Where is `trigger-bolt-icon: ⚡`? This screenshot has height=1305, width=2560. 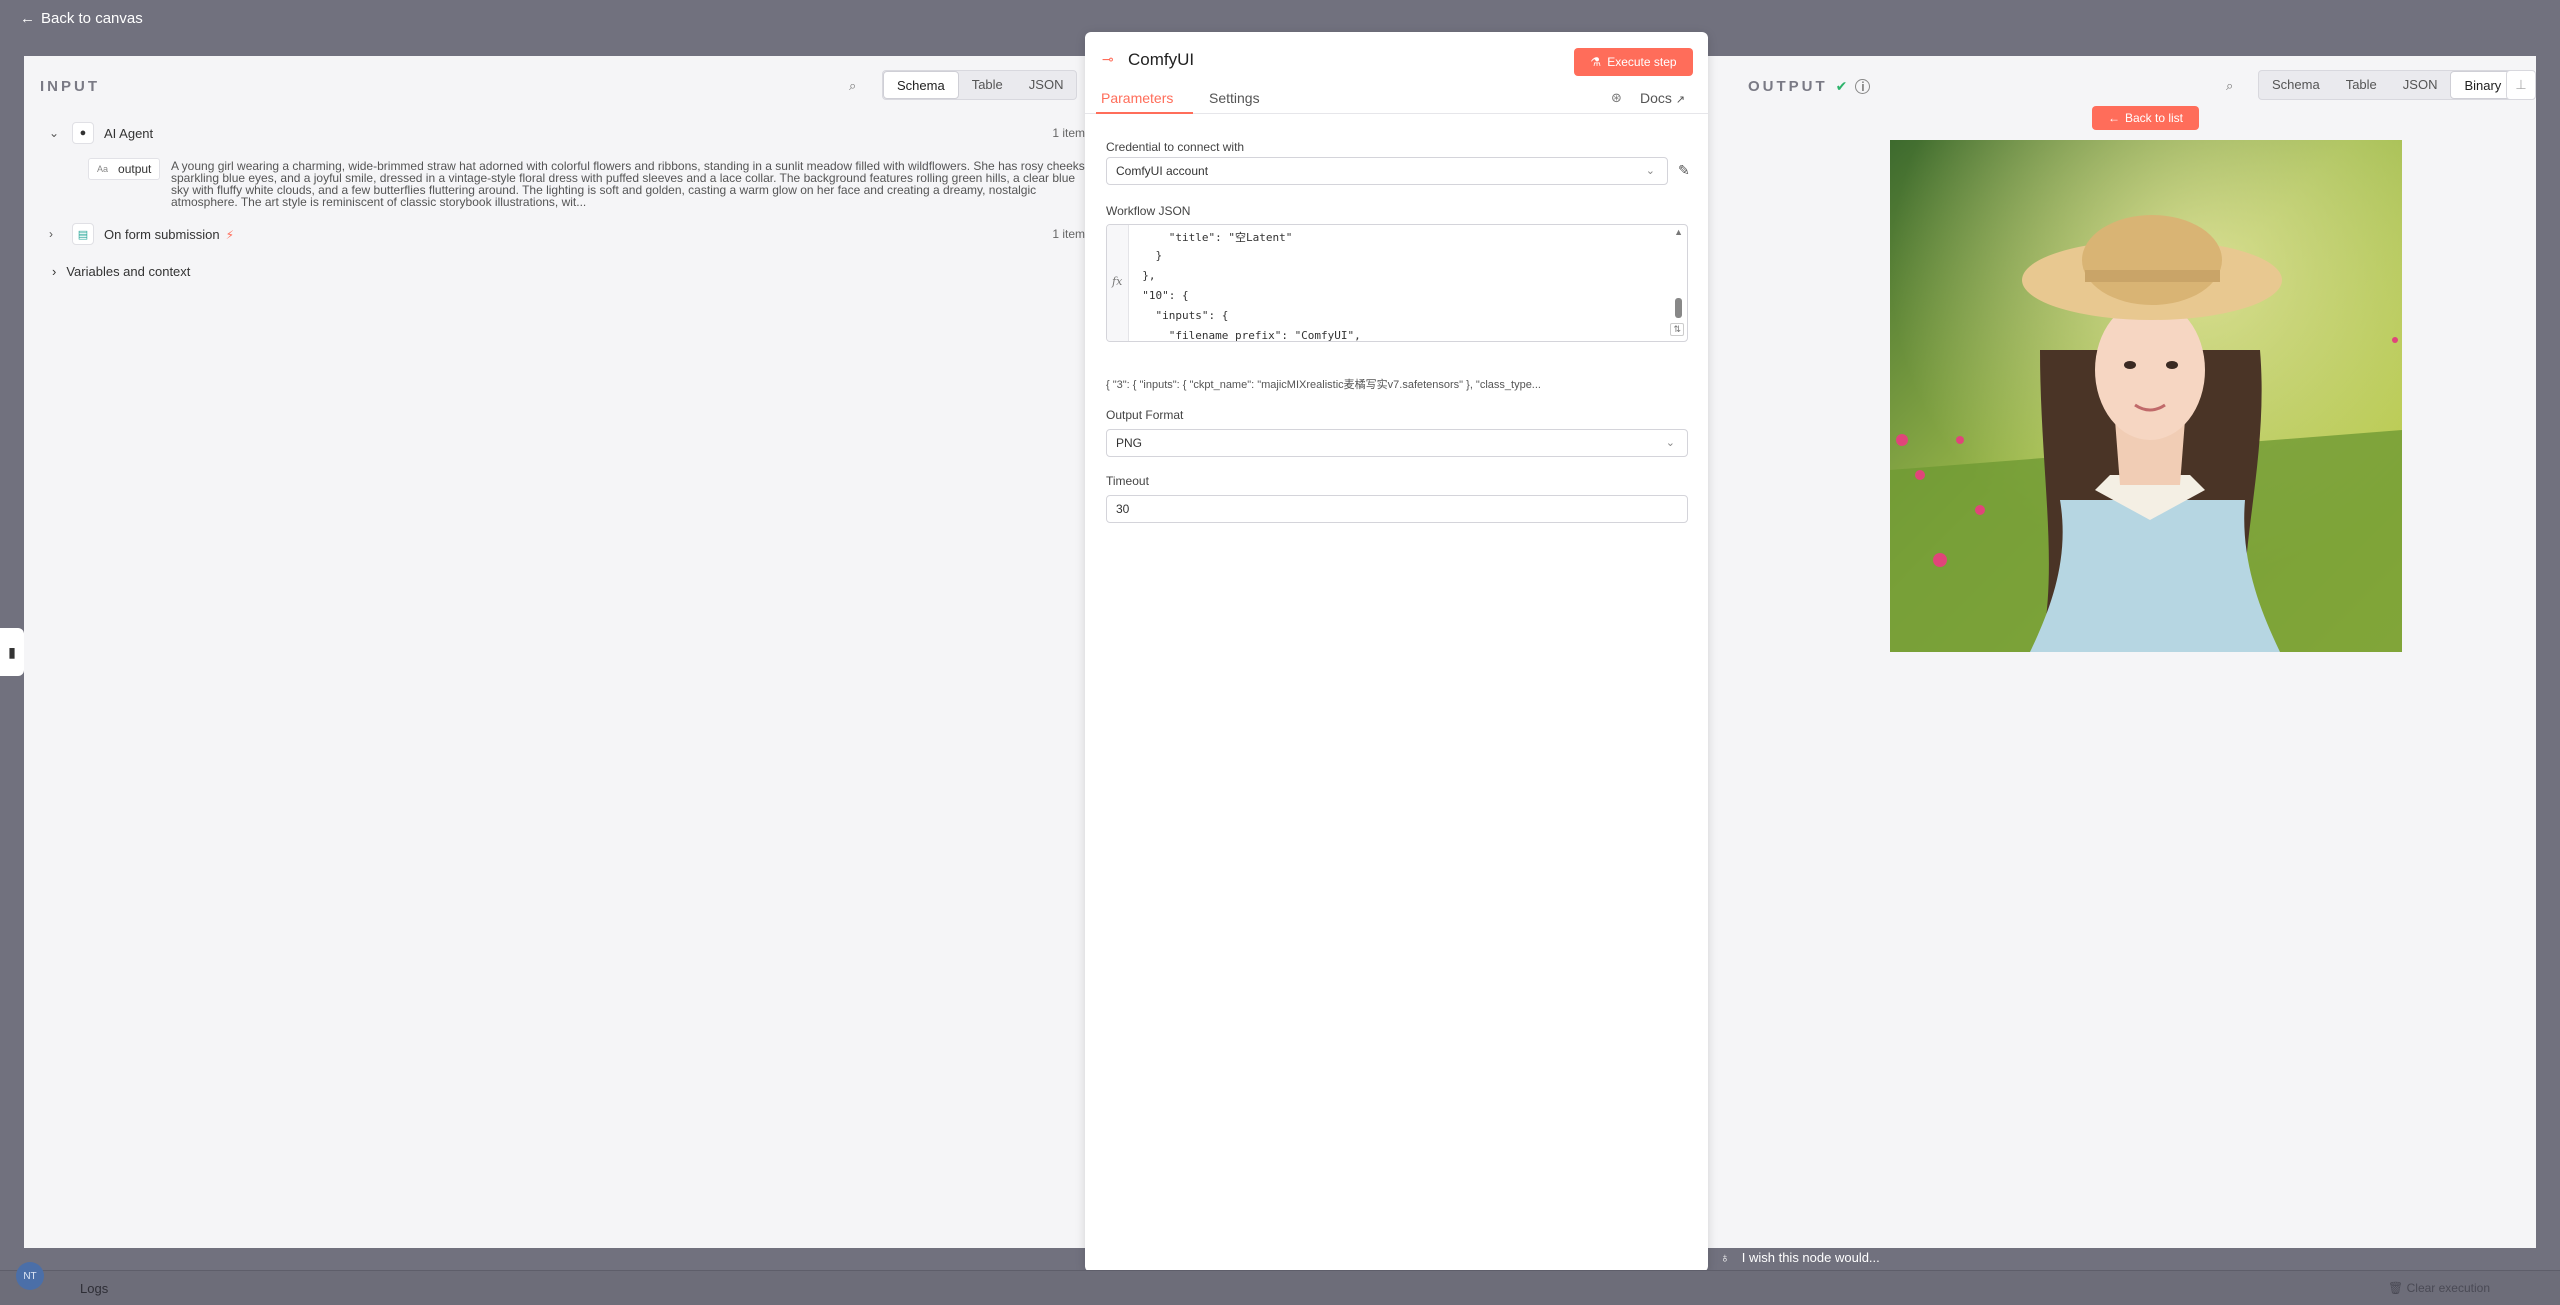 trigger-bolt-icon: ⚡ is located at coordinates (230, 234).